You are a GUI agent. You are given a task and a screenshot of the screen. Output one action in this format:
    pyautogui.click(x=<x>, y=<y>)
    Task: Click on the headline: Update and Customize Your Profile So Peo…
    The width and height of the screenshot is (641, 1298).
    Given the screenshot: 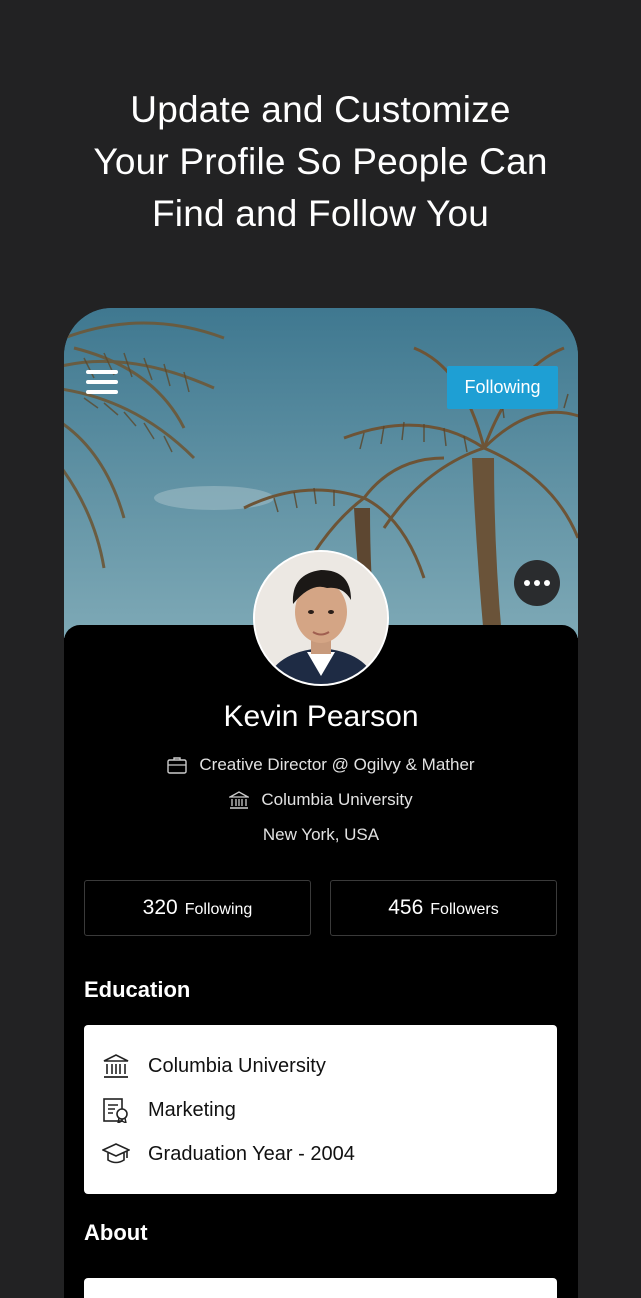 What is the action you would take?
    pyautogui.click(x=320, y=162)
    